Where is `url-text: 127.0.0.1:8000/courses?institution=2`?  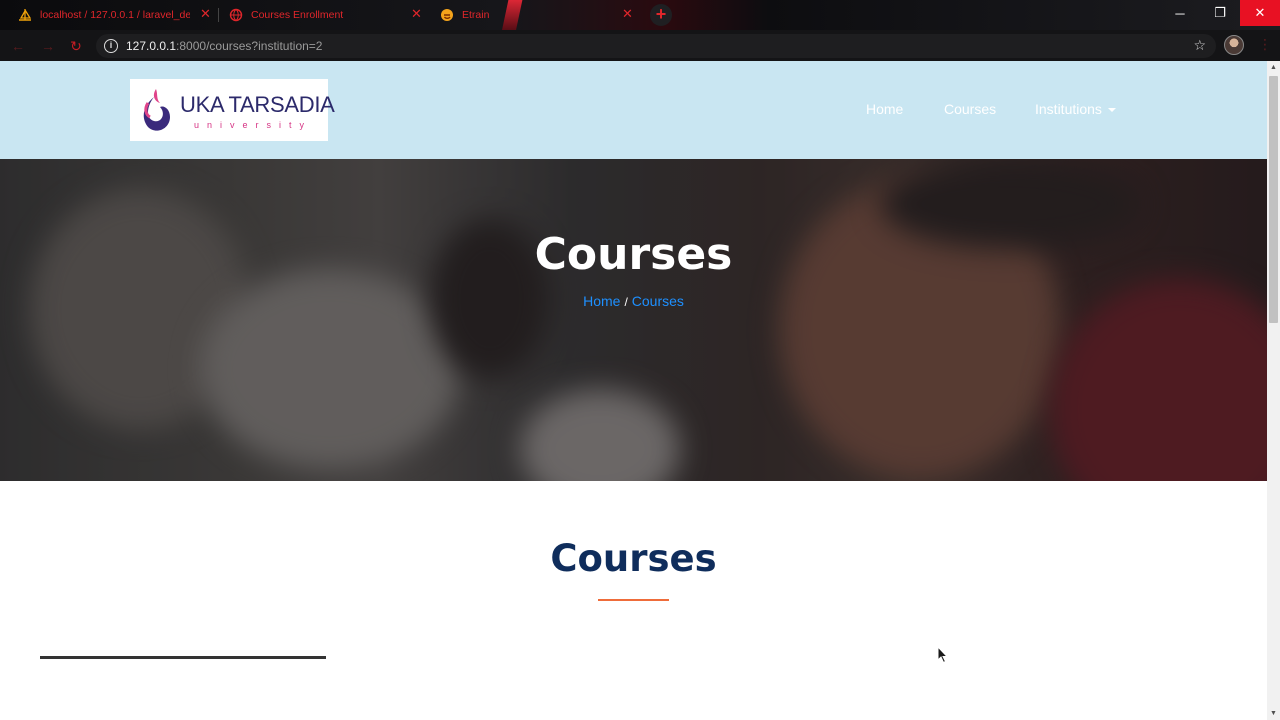
url-text: 127.0.0.1:8000/courses?institution=2 is located at coordinates (224, 46).